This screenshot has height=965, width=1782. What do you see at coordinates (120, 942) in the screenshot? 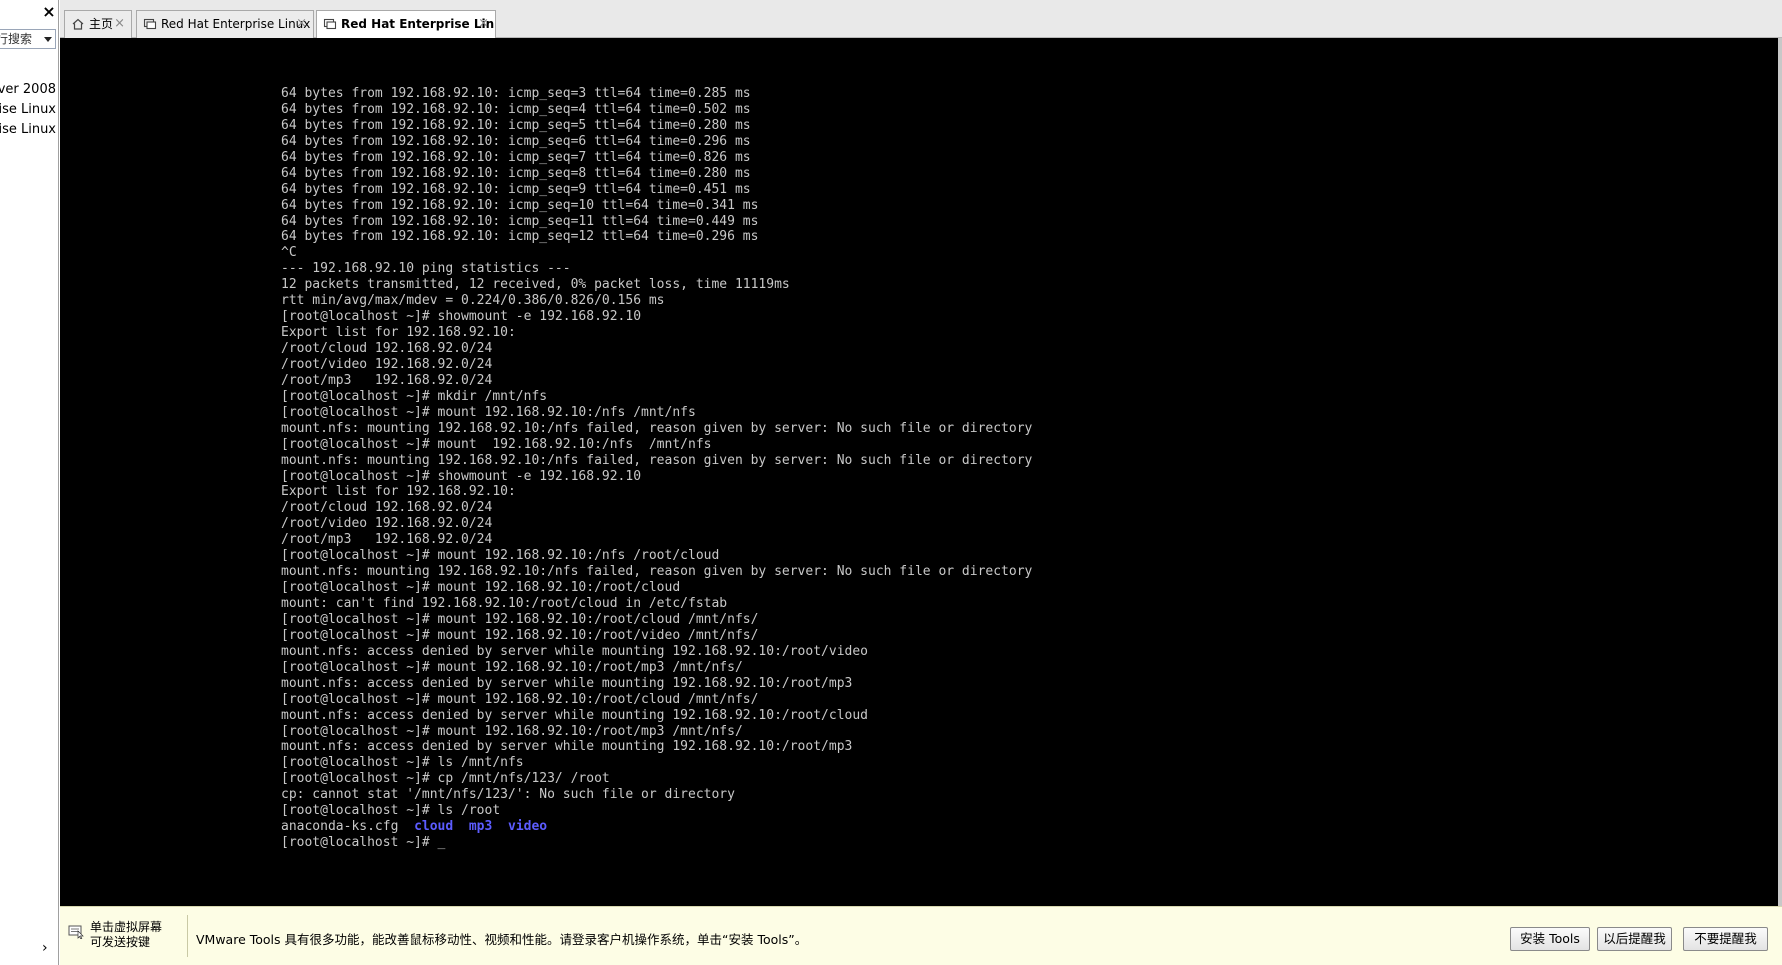
I see `hint-line-2: 可发送按键` at bounding box center [120, 942].